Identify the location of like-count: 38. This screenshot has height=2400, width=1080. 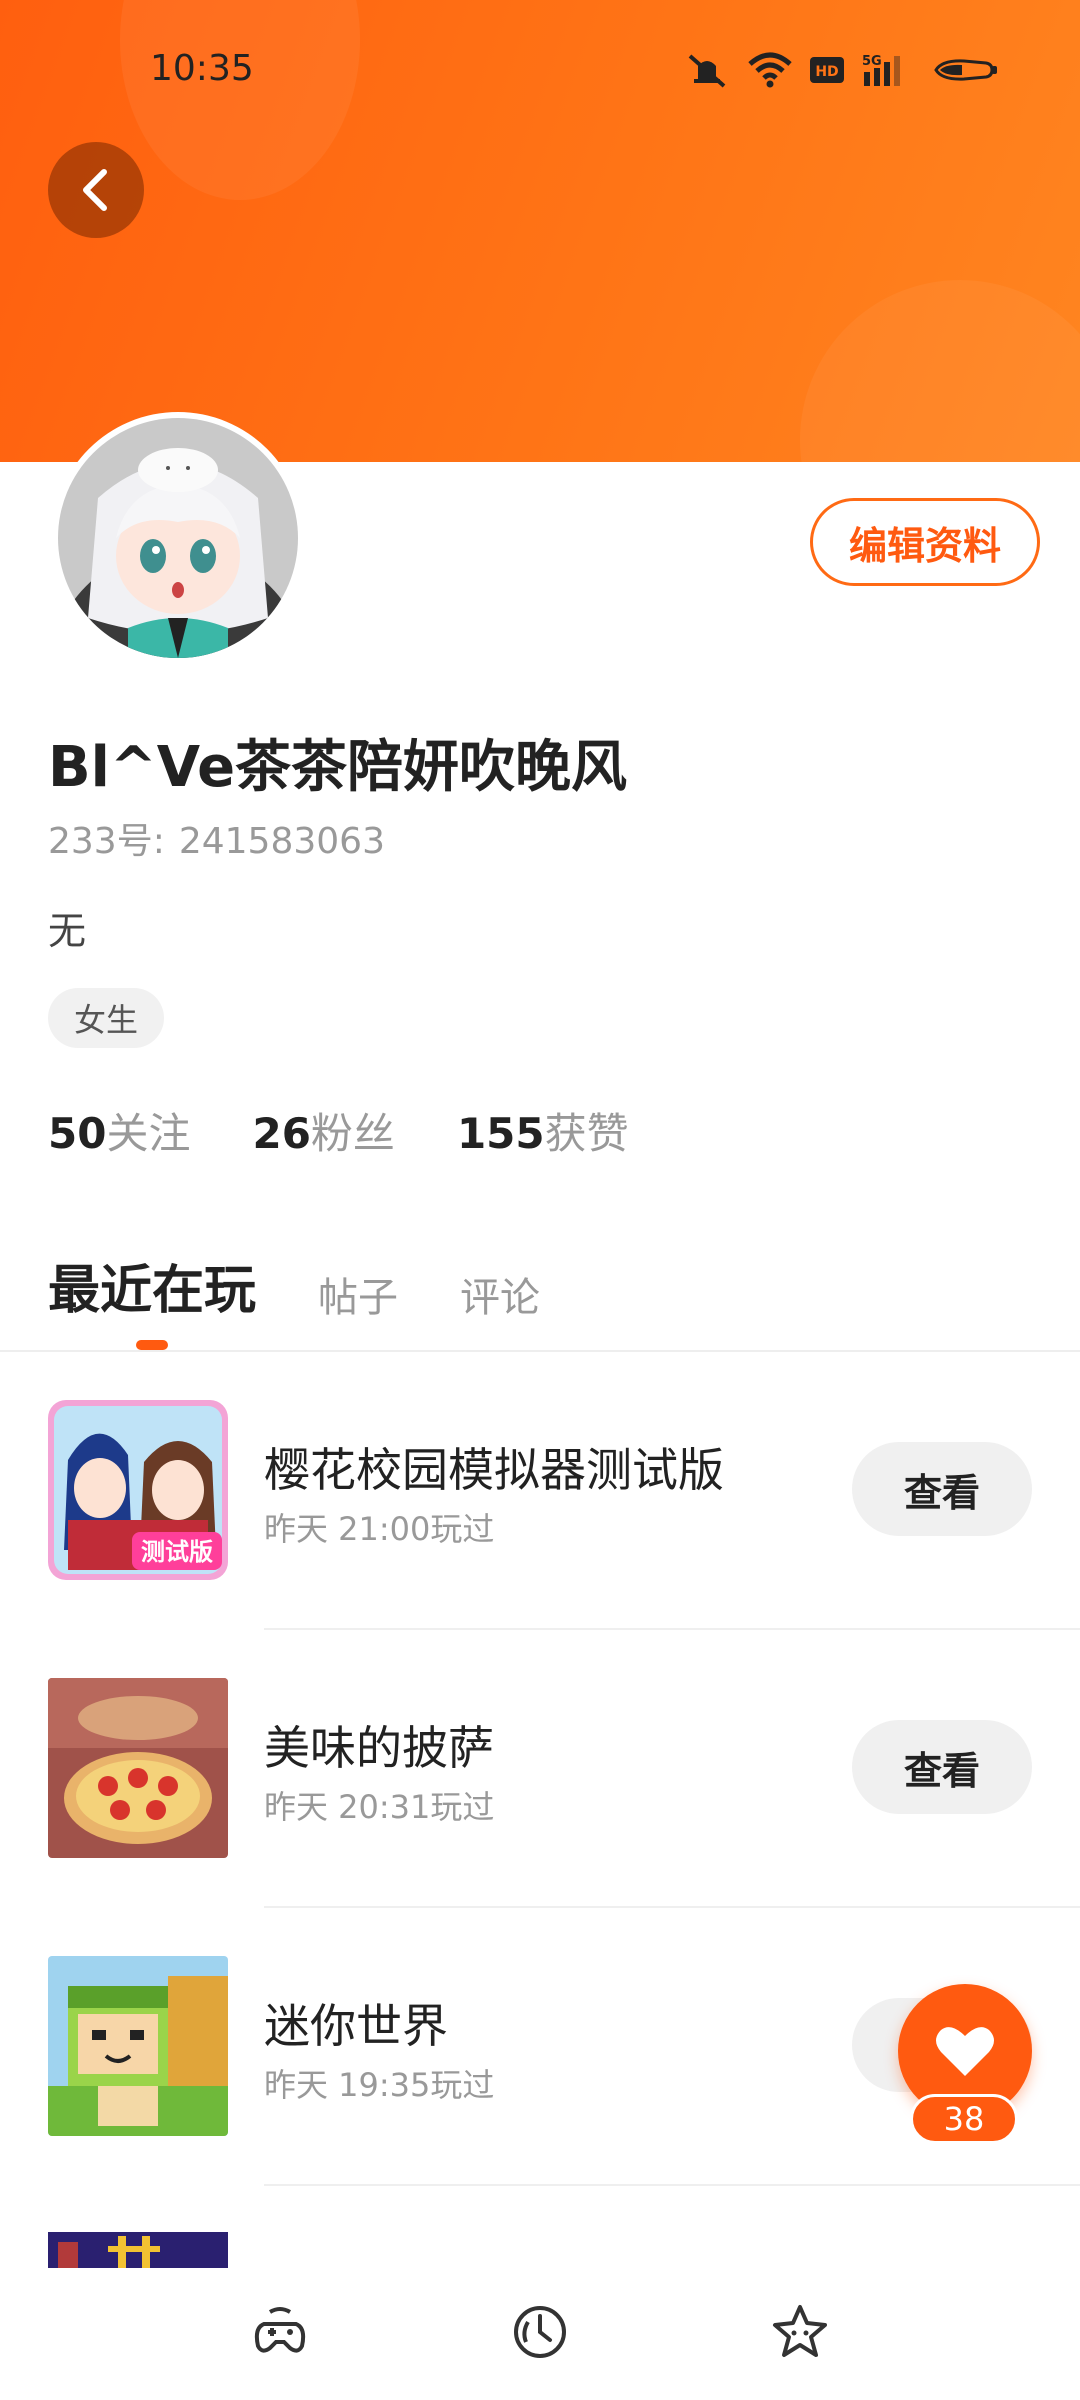
(964, 2119).